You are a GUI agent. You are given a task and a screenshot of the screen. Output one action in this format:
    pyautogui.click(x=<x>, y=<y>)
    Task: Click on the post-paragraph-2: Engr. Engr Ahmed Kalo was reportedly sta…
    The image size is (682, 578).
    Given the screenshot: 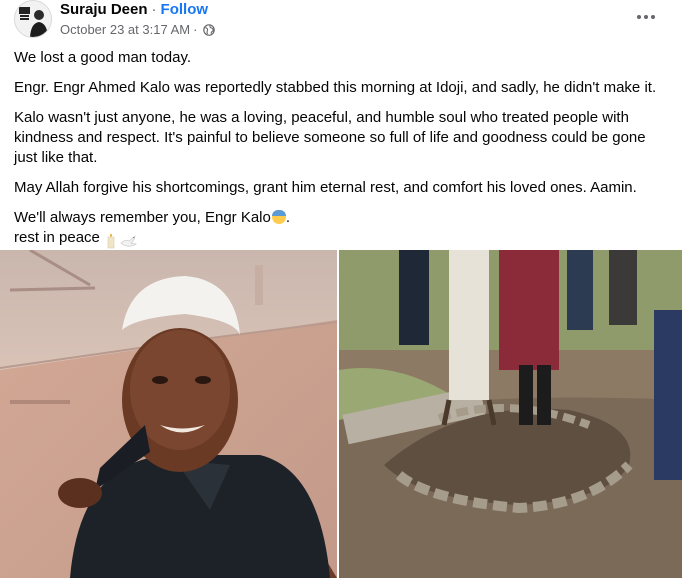 What is the action you would take?
    pyautogui.click(x=335, y=87)
    